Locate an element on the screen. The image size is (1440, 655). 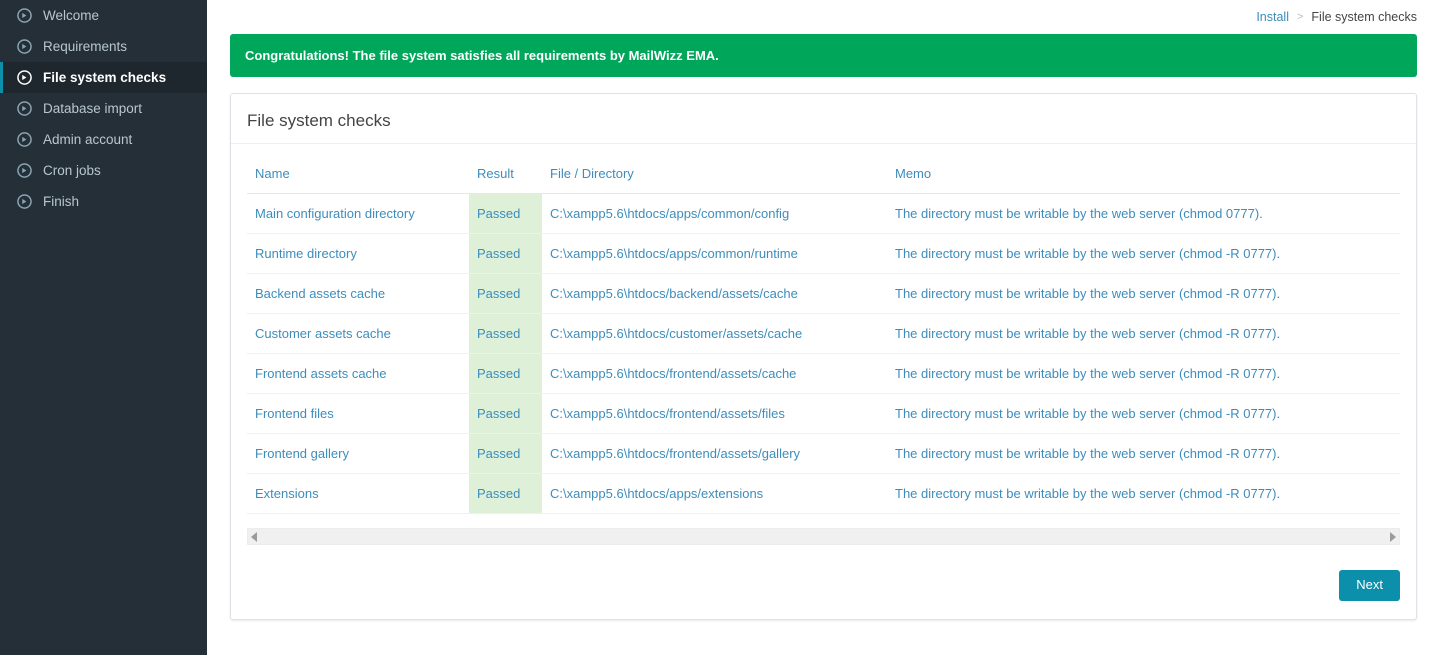
triangle-right-icon is located at coordinates (1393, 536).